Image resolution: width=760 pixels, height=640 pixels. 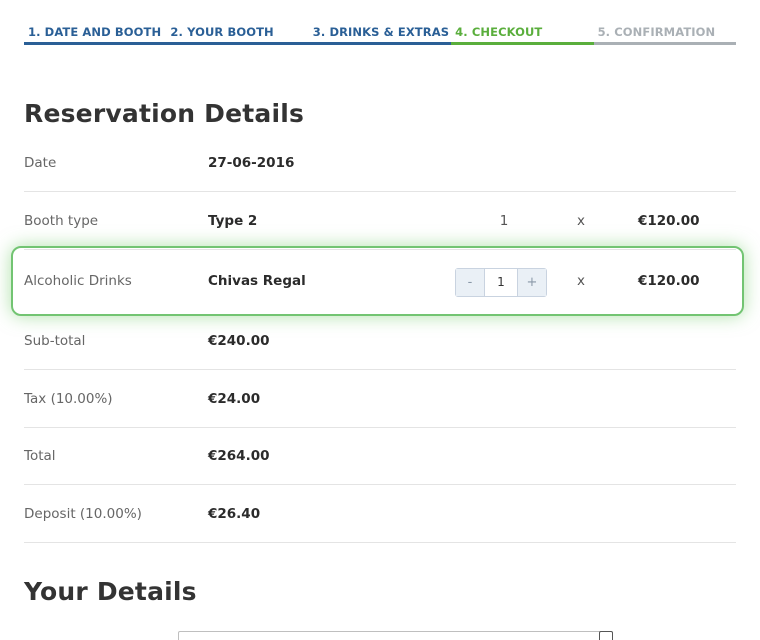 What do you see at coordinates (40, 163) in the screenshot?
I see `date-label: Date` at bounding box center [40, 163].